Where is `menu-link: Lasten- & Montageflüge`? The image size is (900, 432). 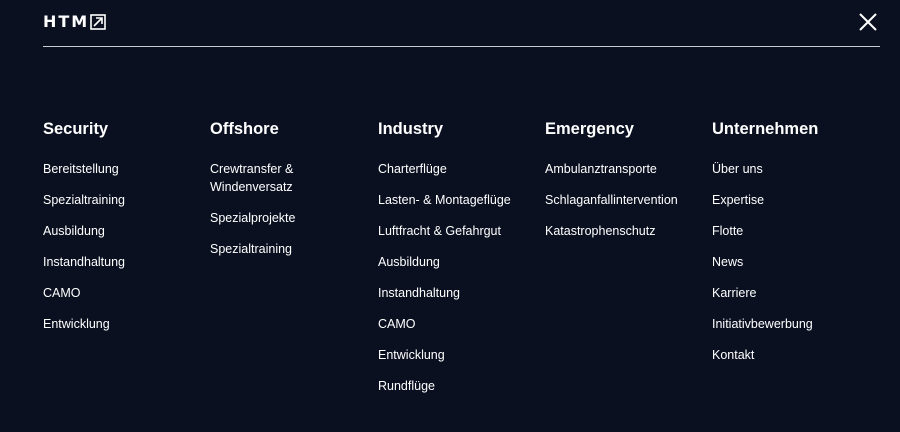
menu-link: Lasten- & Montageflüge is located at coordinates (458, 200).